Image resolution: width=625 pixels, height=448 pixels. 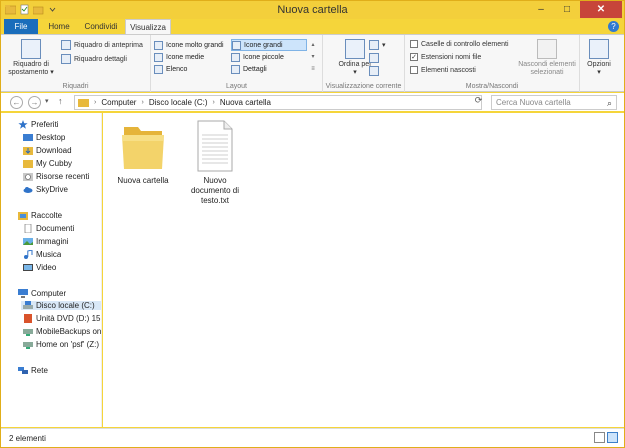 What do you see at coordinates (47, 163) in the screenshot?
I see `nav-my-cubby: My Cubby` at bounding box center [47, 163].